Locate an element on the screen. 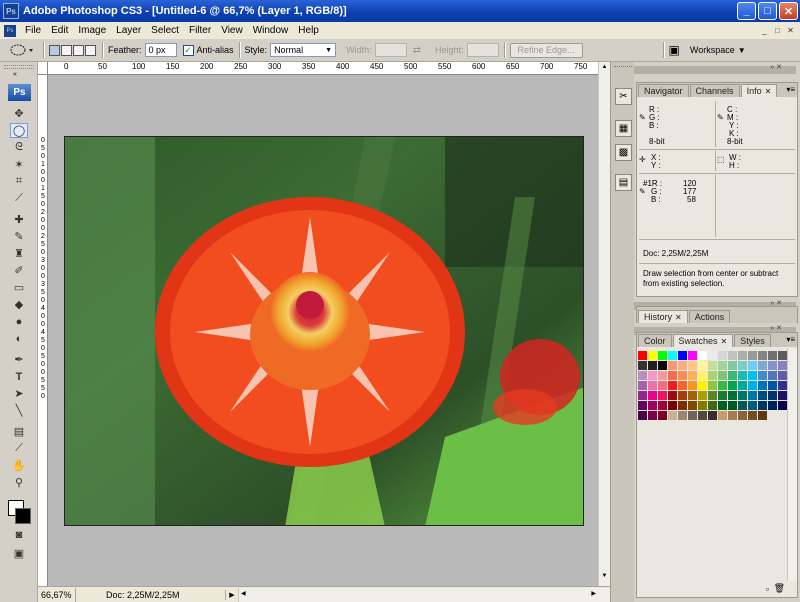 The height and width of the screenshot is (602, 800). toolbox-collapse-icon: « is located at coordinates (15, 74).